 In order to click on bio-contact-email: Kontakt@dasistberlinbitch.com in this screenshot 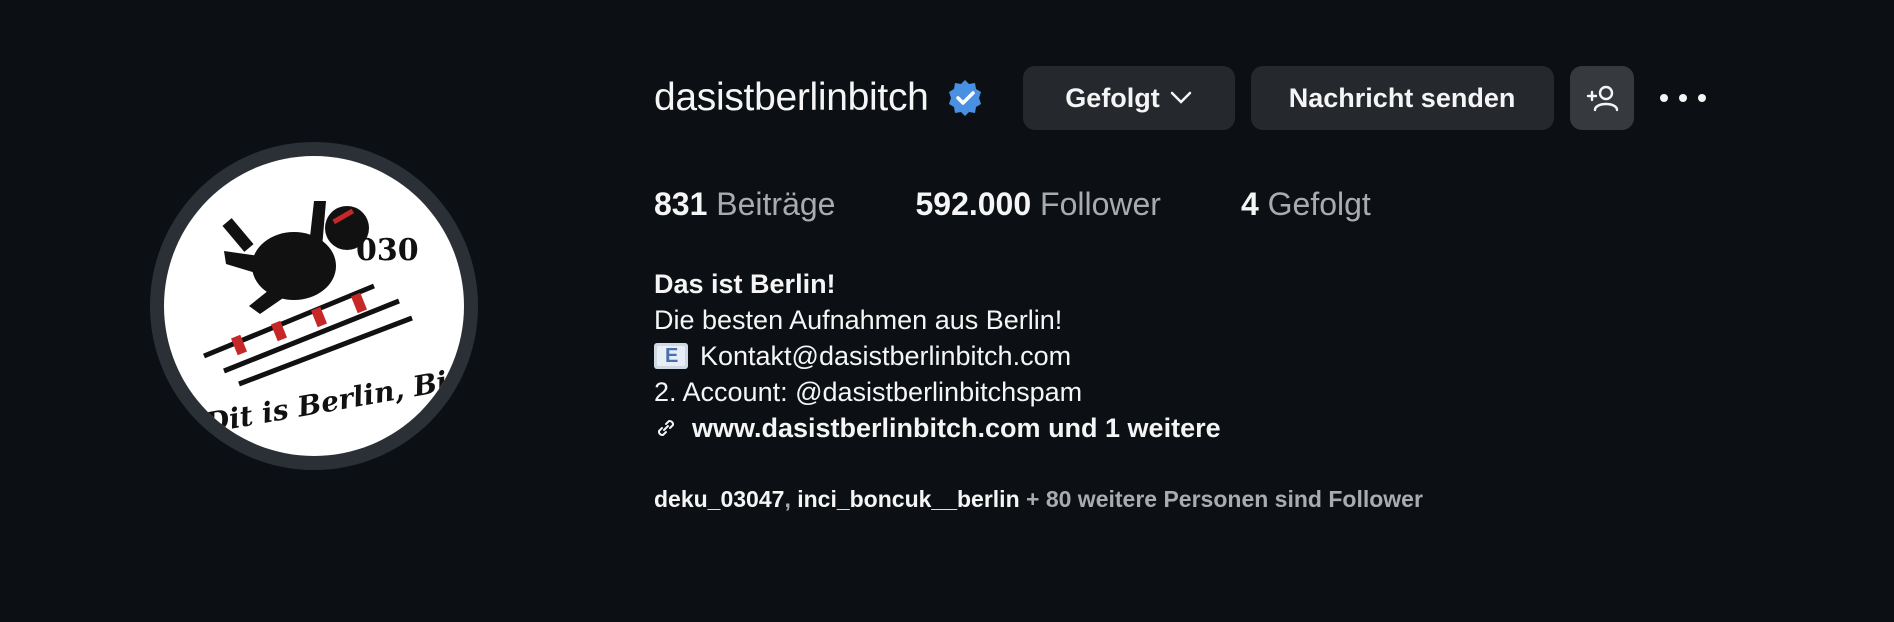, I will do `click(886, 356)`.